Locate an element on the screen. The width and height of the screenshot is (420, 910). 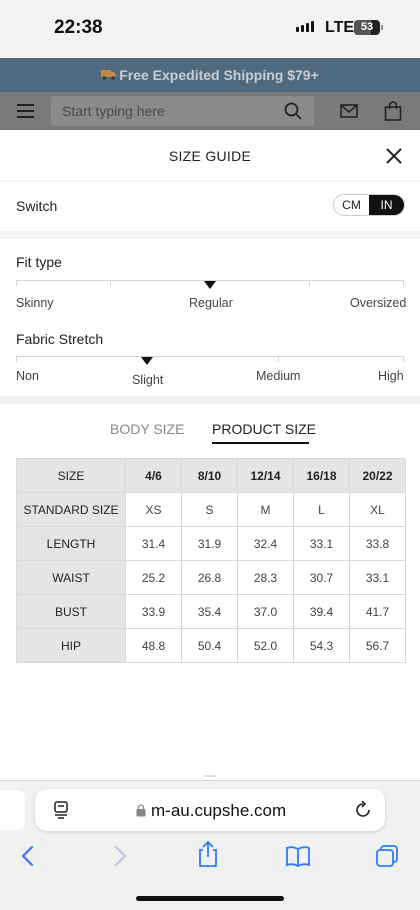
home-indicator is located at coordinates (210, 898).